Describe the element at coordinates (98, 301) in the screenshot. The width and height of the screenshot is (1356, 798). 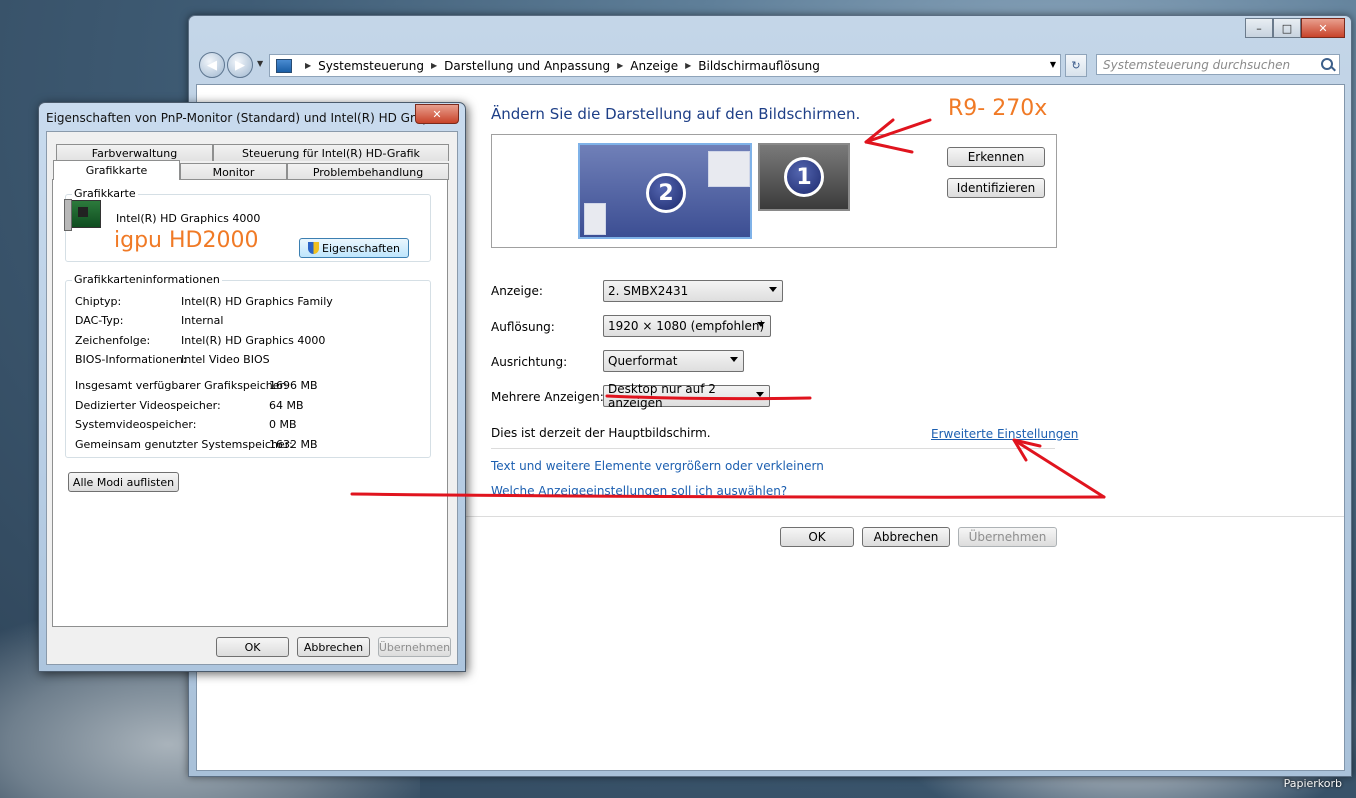
I see `info-key: Chiptyp:` at that location.